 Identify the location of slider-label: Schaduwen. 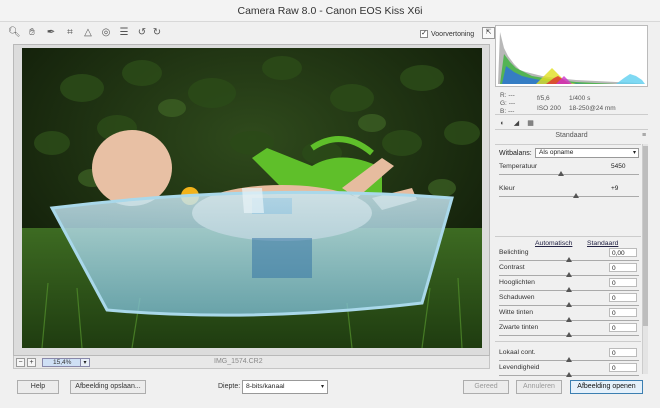
(517, 297).